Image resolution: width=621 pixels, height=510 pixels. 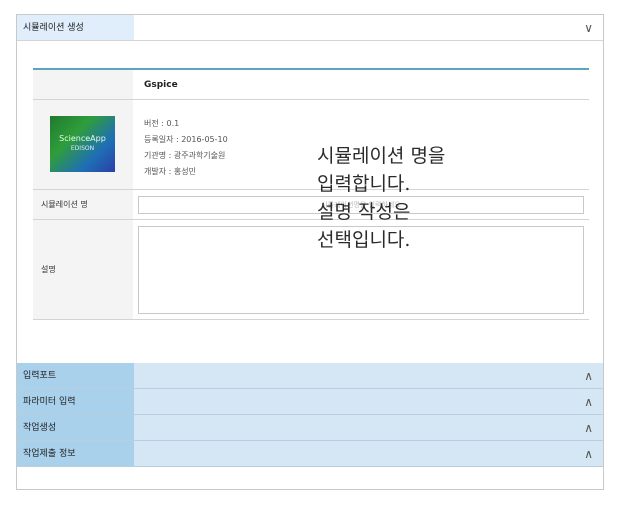 I want to click on section-header-parameter-input: 파라미터 입력 ∧, so click(x=310, y=402).